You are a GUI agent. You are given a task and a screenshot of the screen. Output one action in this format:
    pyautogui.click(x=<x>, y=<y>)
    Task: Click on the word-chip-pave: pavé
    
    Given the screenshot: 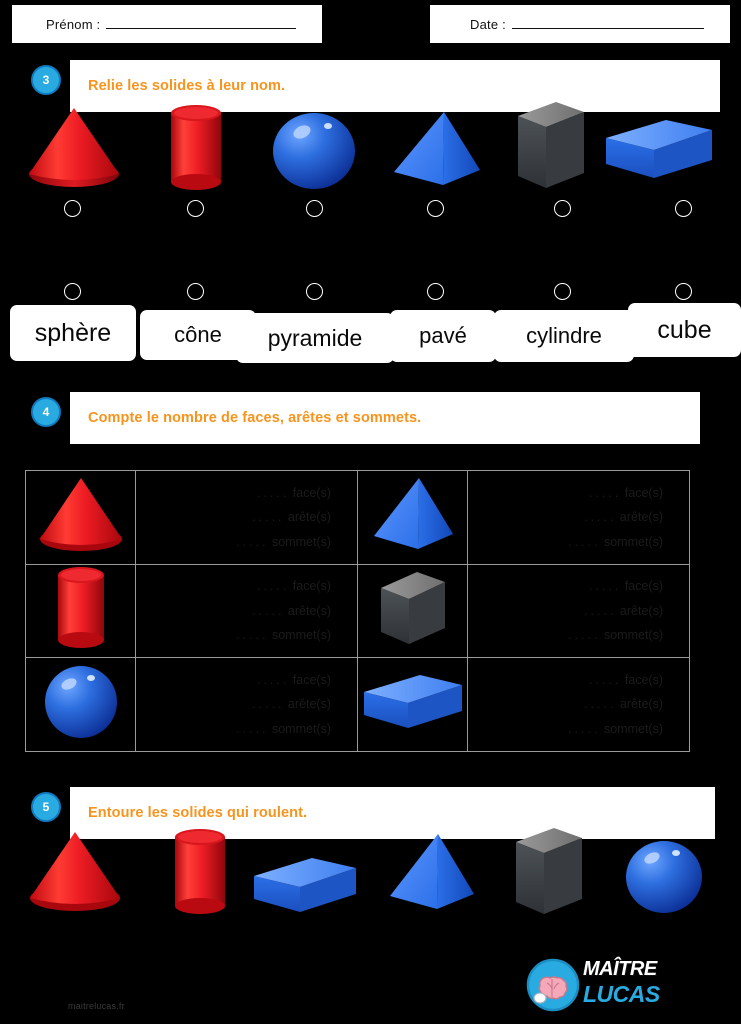 What is the action you would take?
    pyautogui.click(x=443, y=336)
    